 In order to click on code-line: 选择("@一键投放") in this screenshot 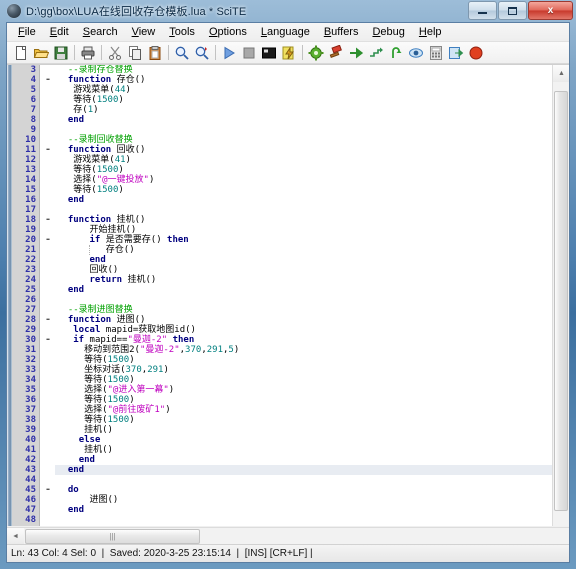, I will do `click(303, 180)`.